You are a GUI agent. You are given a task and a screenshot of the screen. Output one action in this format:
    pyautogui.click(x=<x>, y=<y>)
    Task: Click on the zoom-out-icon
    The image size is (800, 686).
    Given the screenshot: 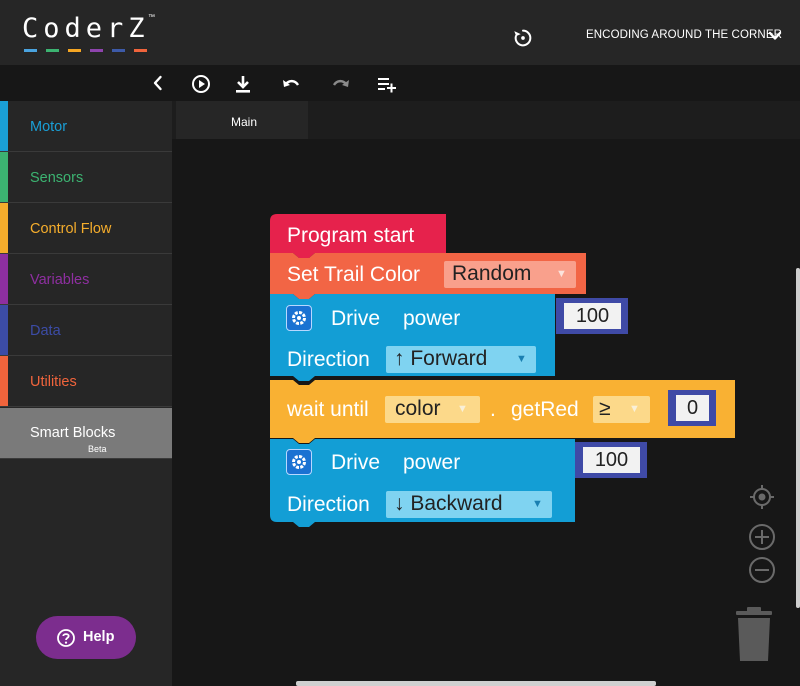 What is the action you would take?
    pyautogui.click(x=762, y=570)
    